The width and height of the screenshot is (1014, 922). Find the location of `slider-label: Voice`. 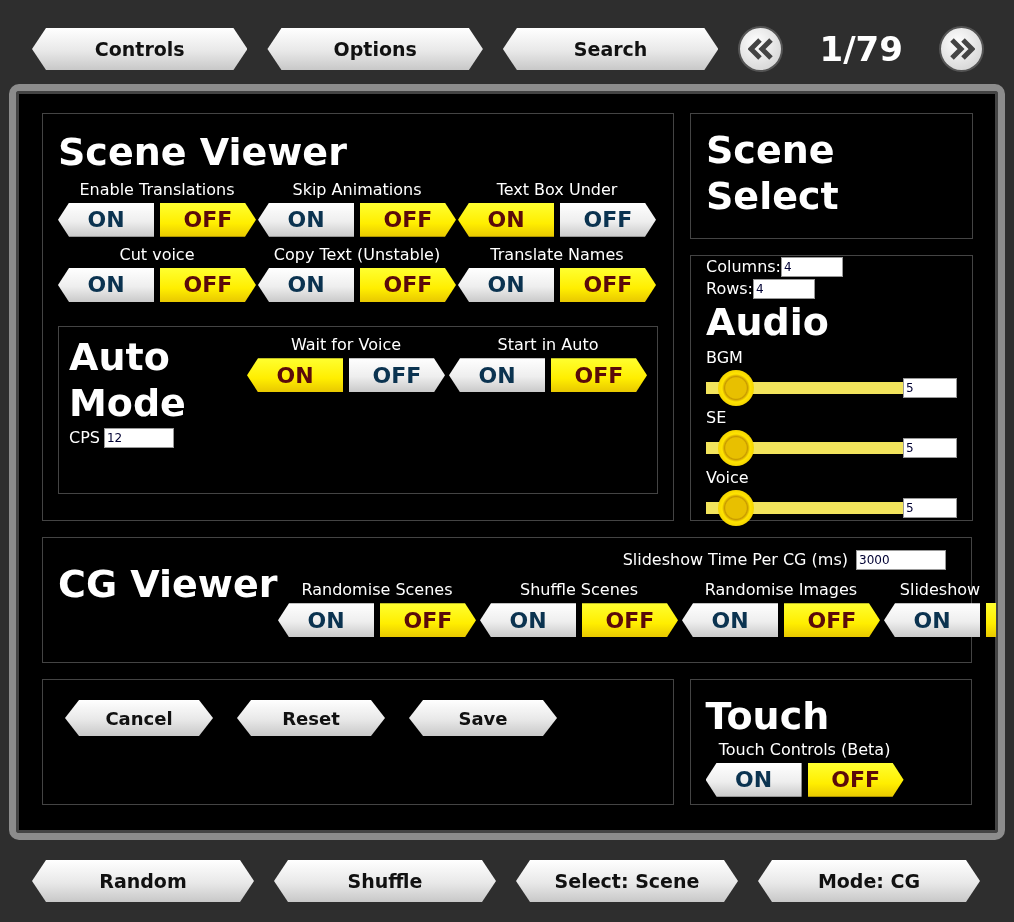

slider-label: Voice is located at coordinates (728, 477).